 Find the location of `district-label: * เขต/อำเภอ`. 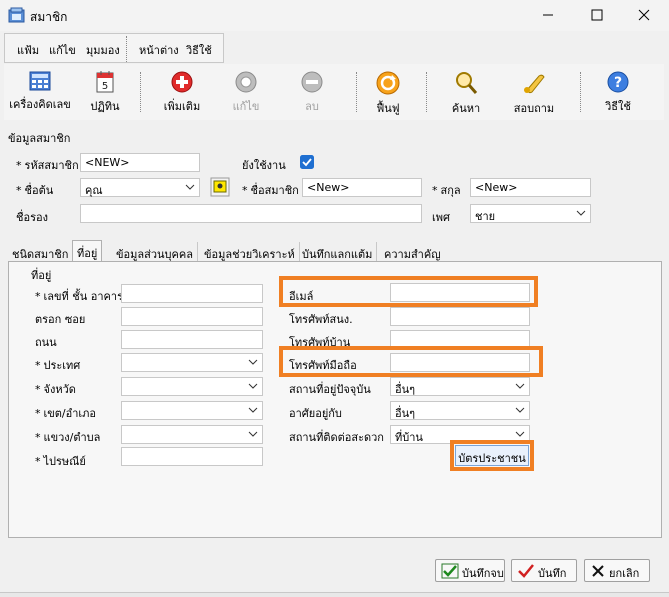

district-label: * เขต/อำเภอ is located at coordinates (66, 413).